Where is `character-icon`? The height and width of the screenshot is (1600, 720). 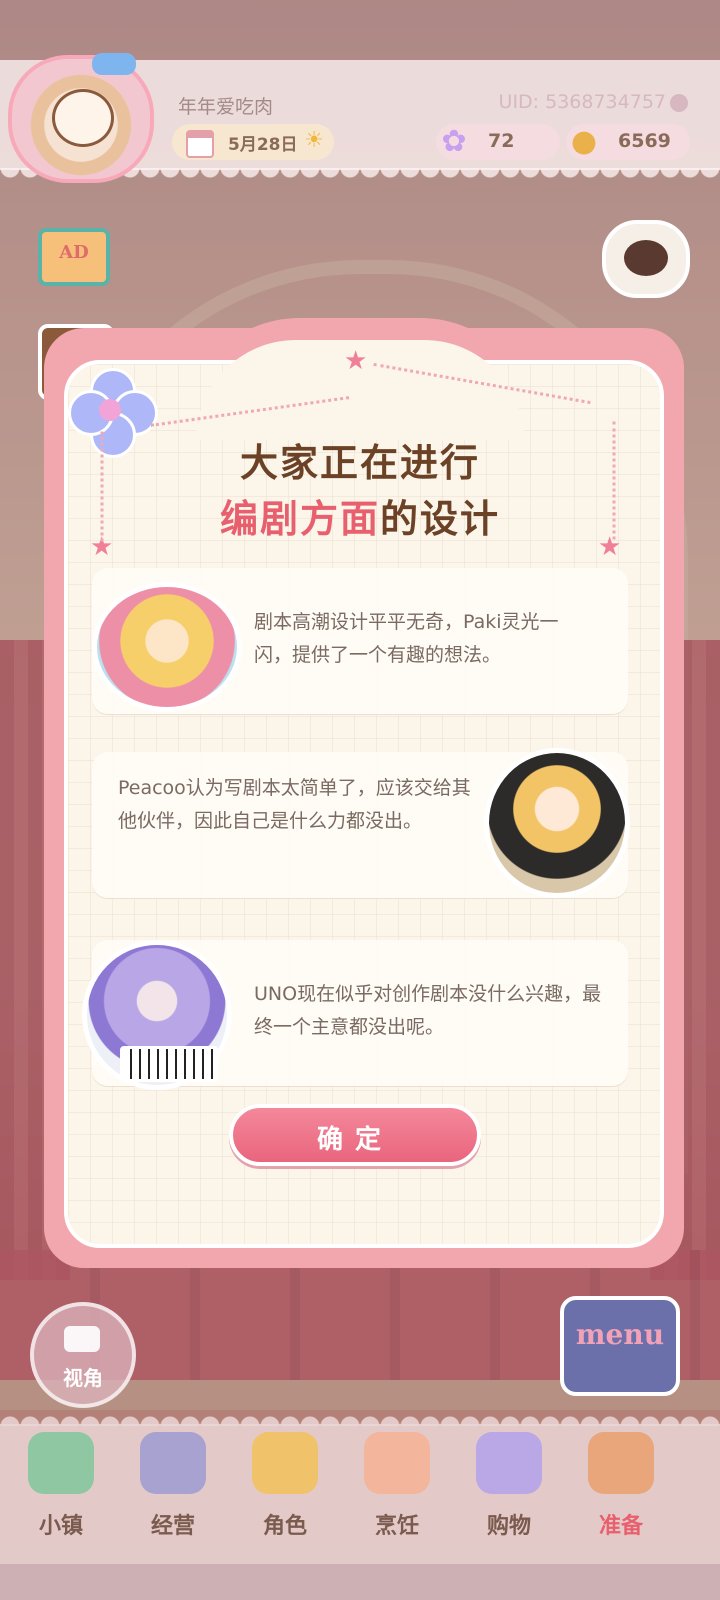
character-icon is located at coordinates (285, 1463).